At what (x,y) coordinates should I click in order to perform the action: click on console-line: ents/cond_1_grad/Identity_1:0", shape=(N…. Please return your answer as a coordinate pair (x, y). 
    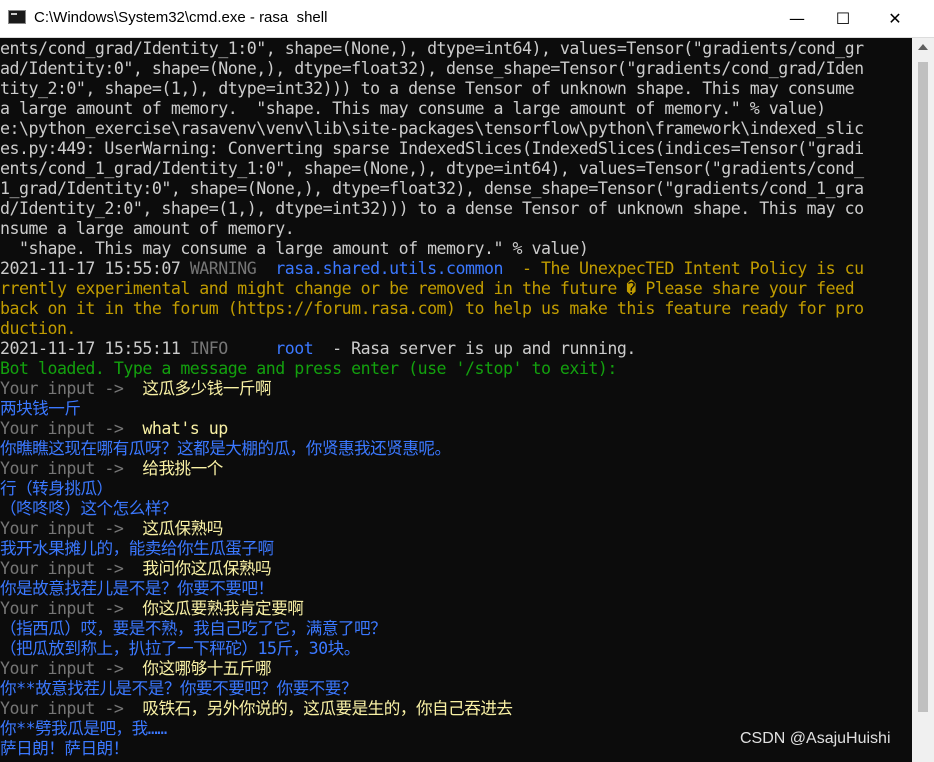
    Looking at the image, I should click on (432, 169).